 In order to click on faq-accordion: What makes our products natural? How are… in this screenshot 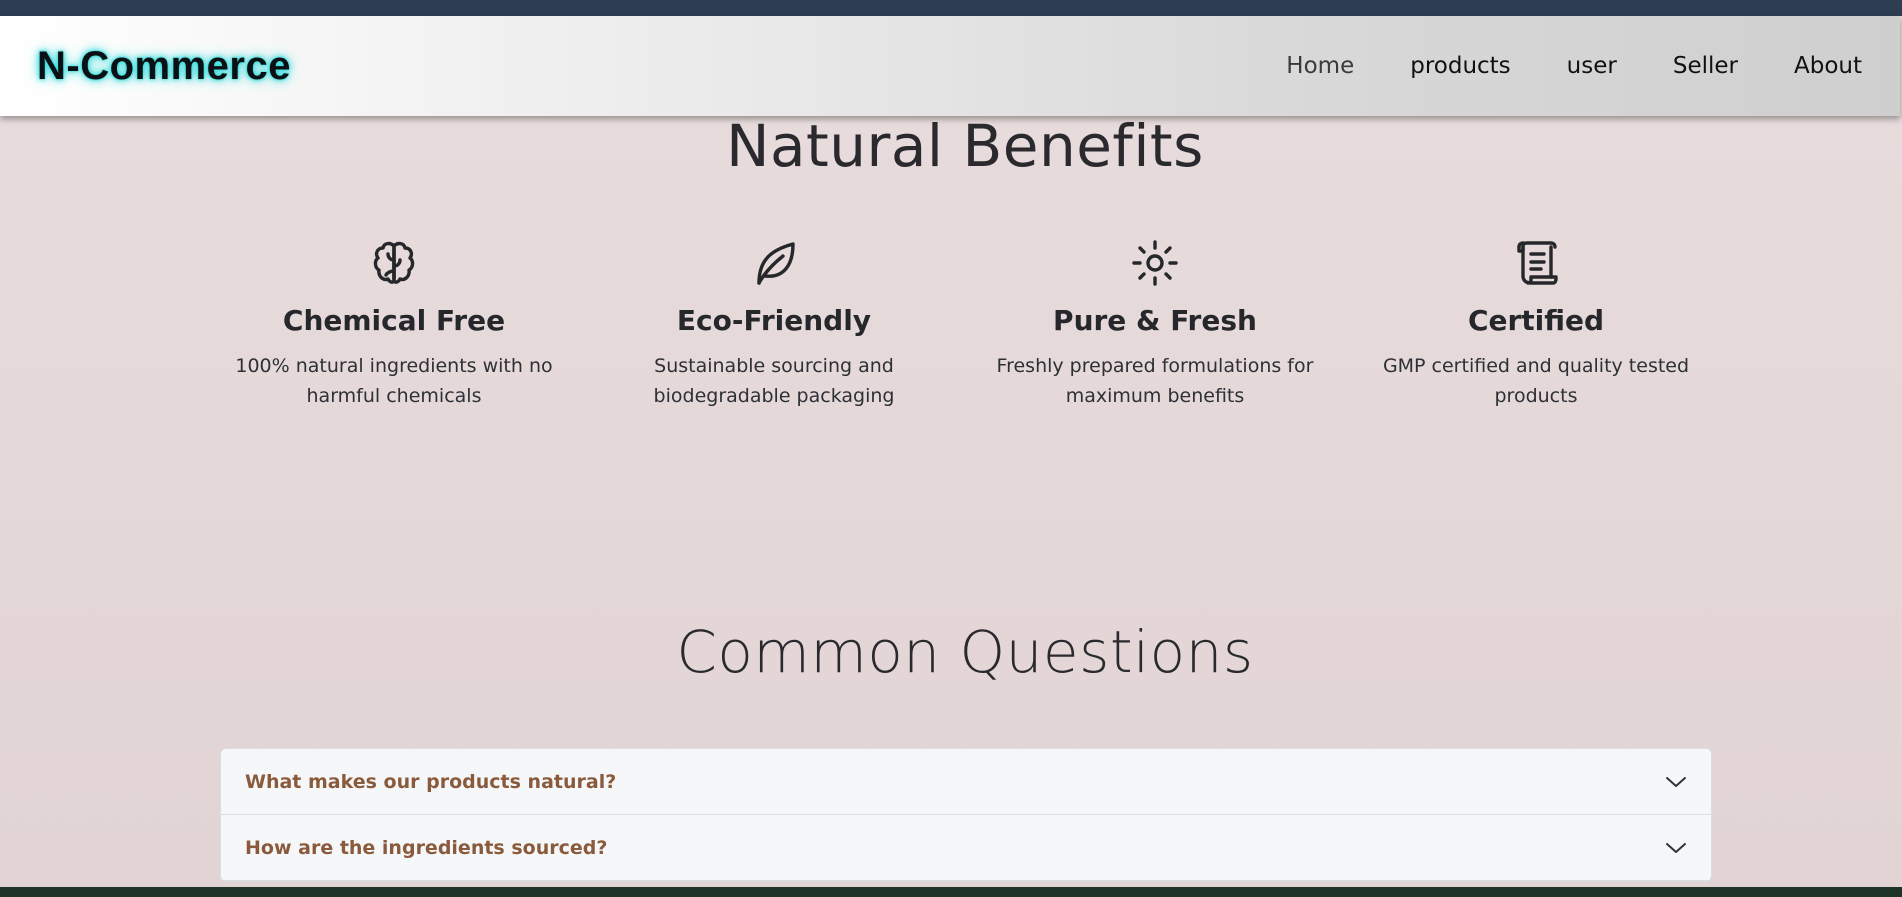, I will do `click(966, 815)`.